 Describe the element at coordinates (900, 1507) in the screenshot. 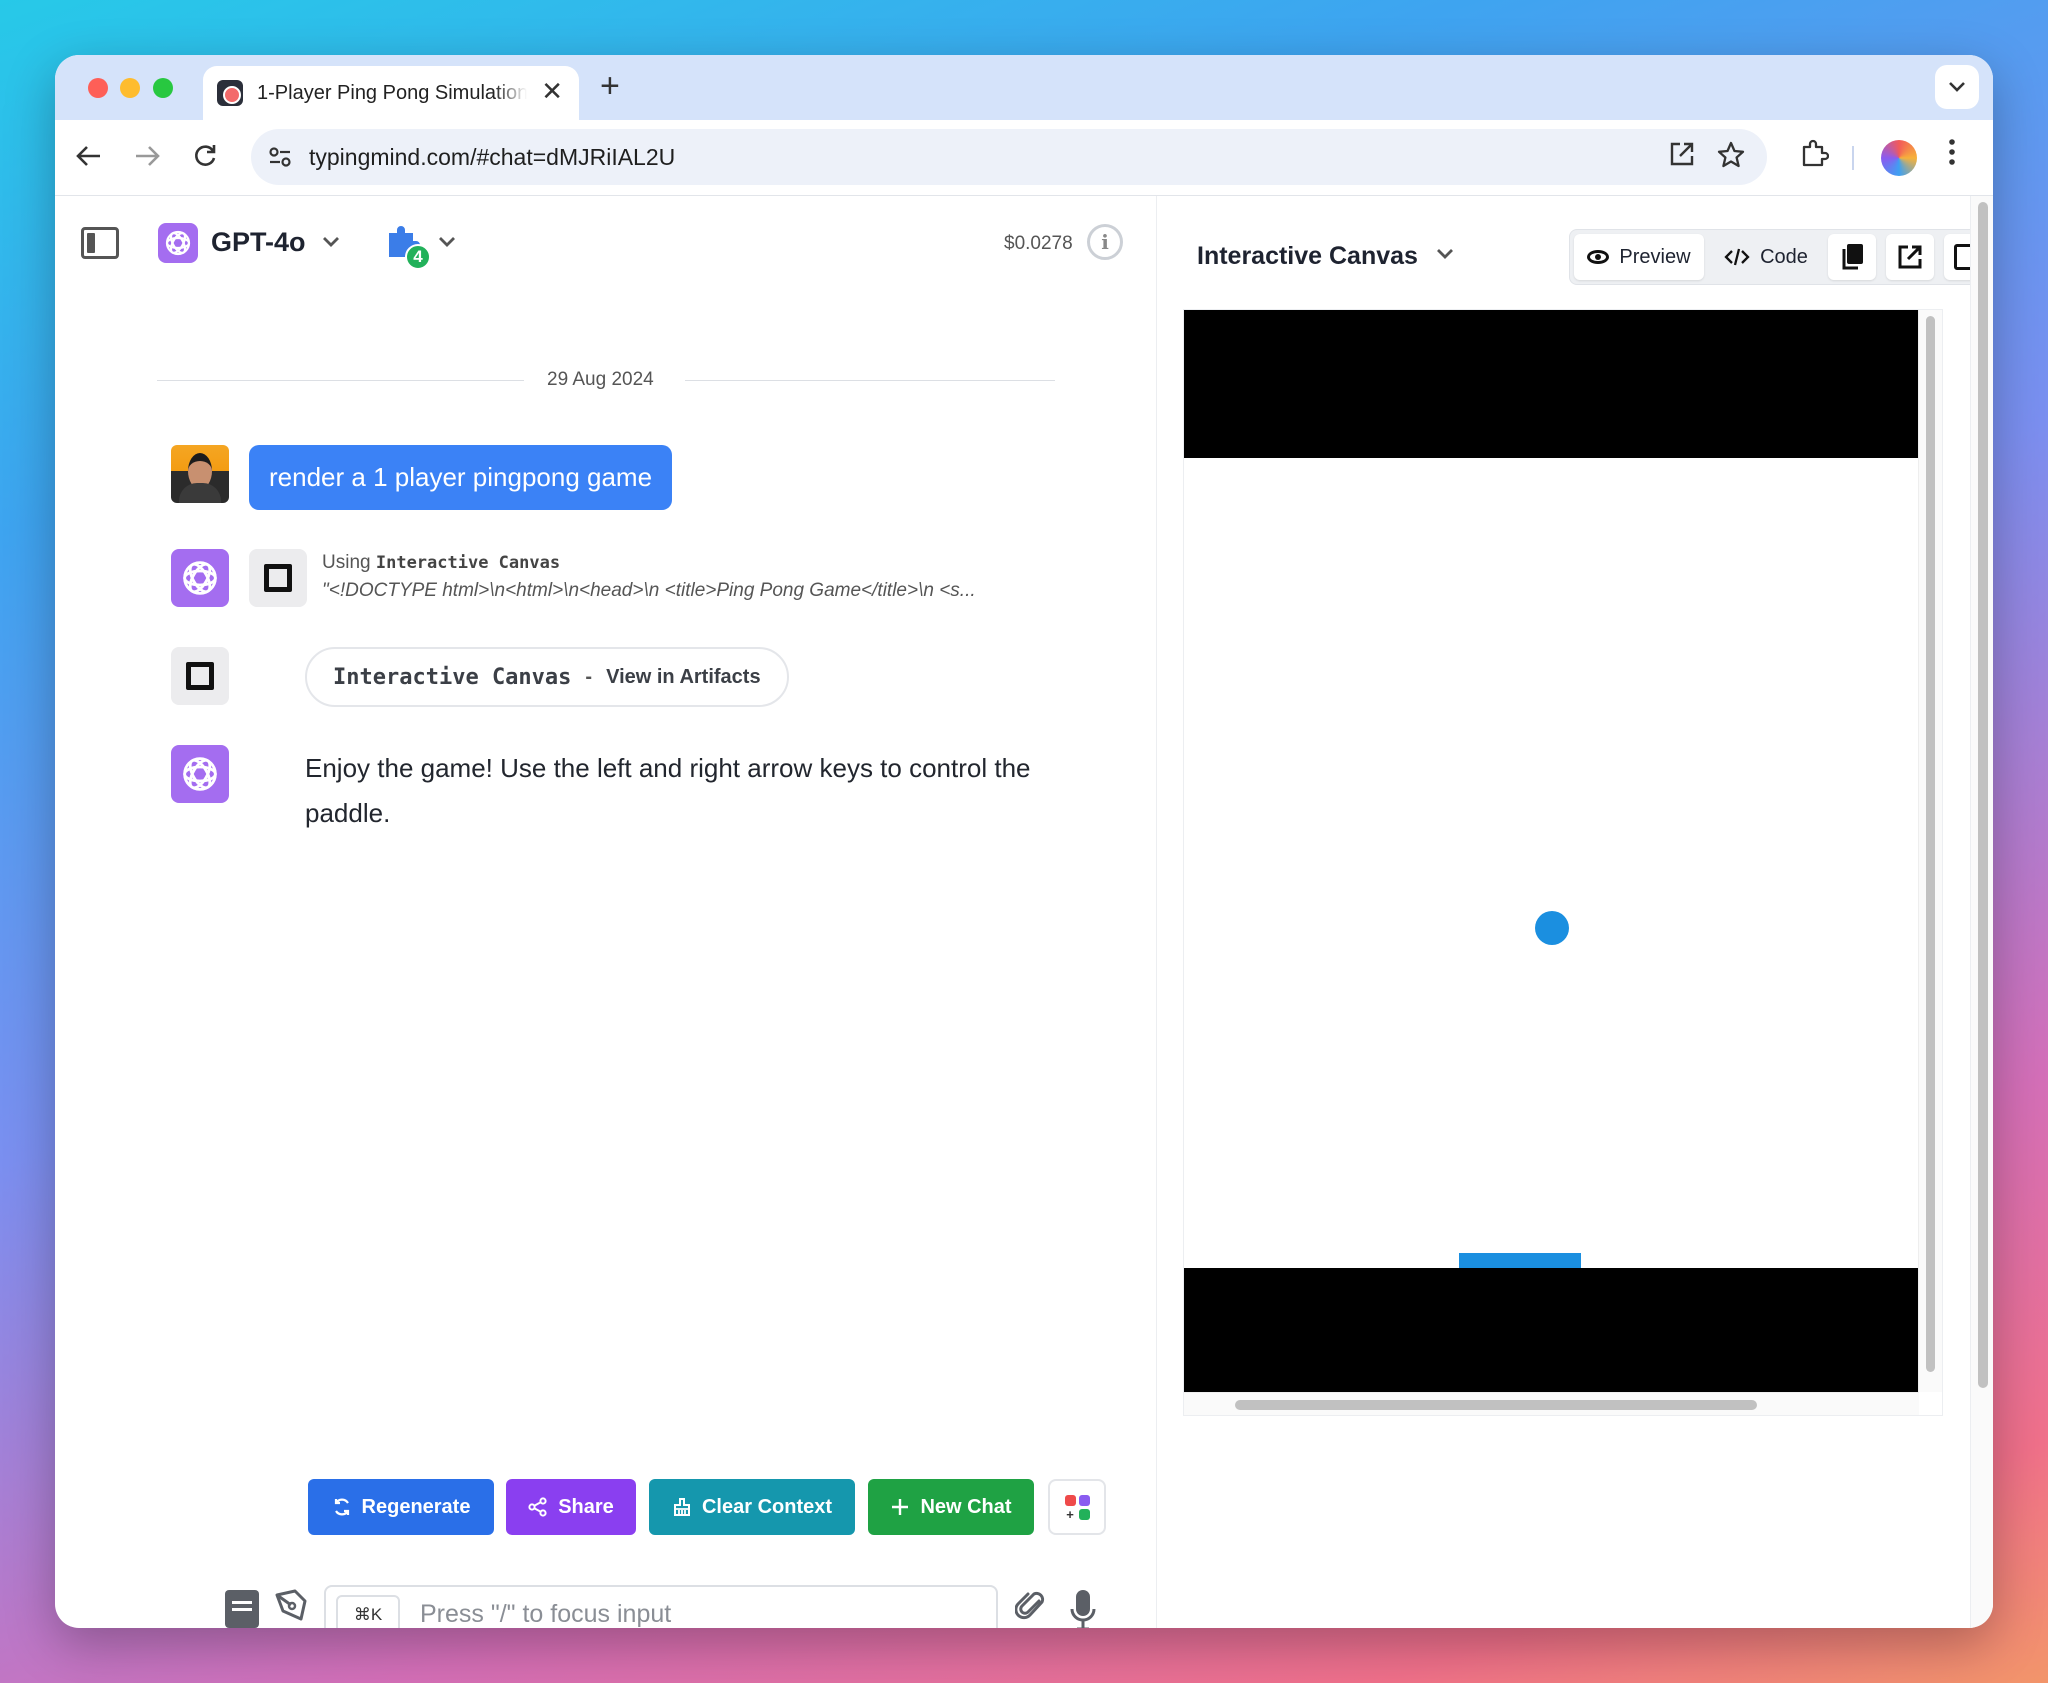

I see `plus-icon` at that location.